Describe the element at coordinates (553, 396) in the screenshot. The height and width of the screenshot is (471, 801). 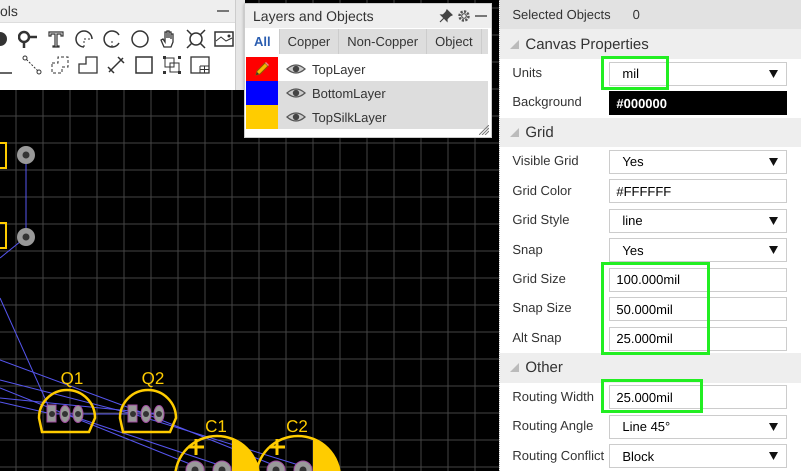
I see `property-label: Routing Width` at that location.